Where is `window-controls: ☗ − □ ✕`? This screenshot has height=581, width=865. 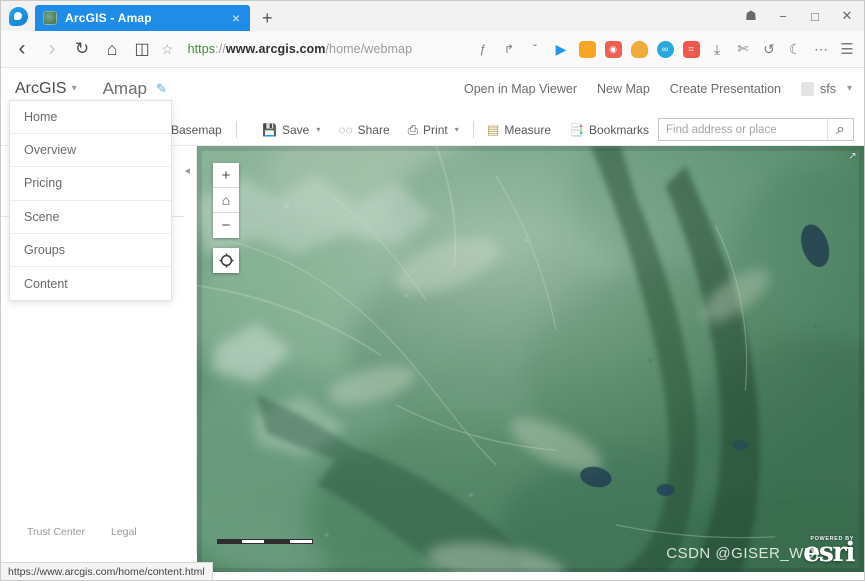 window-controls: ☗ − □ ✕ is located at coordinates (799, 16).